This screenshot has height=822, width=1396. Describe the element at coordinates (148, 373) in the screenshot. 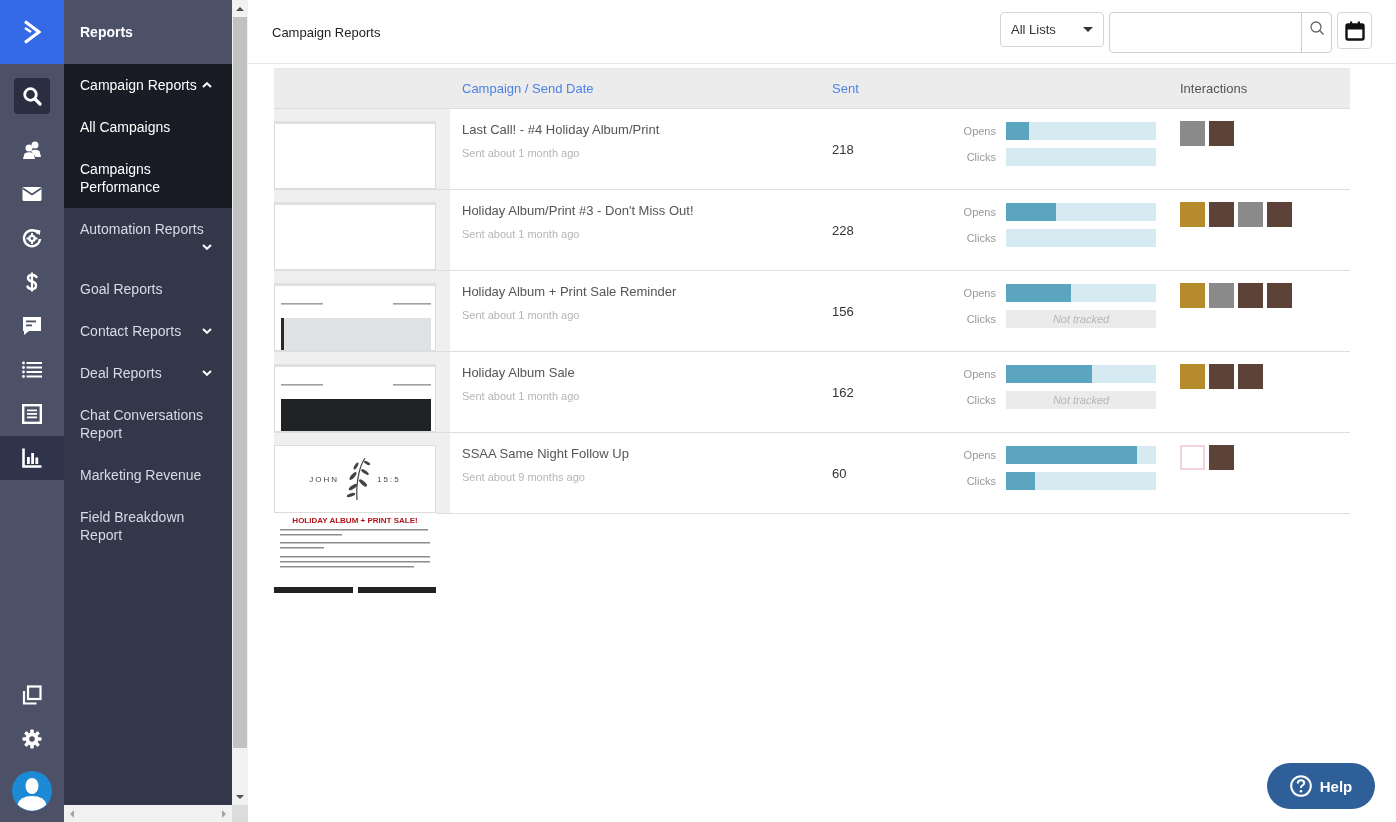

I see `nav-item: Deal Reports` at that location.